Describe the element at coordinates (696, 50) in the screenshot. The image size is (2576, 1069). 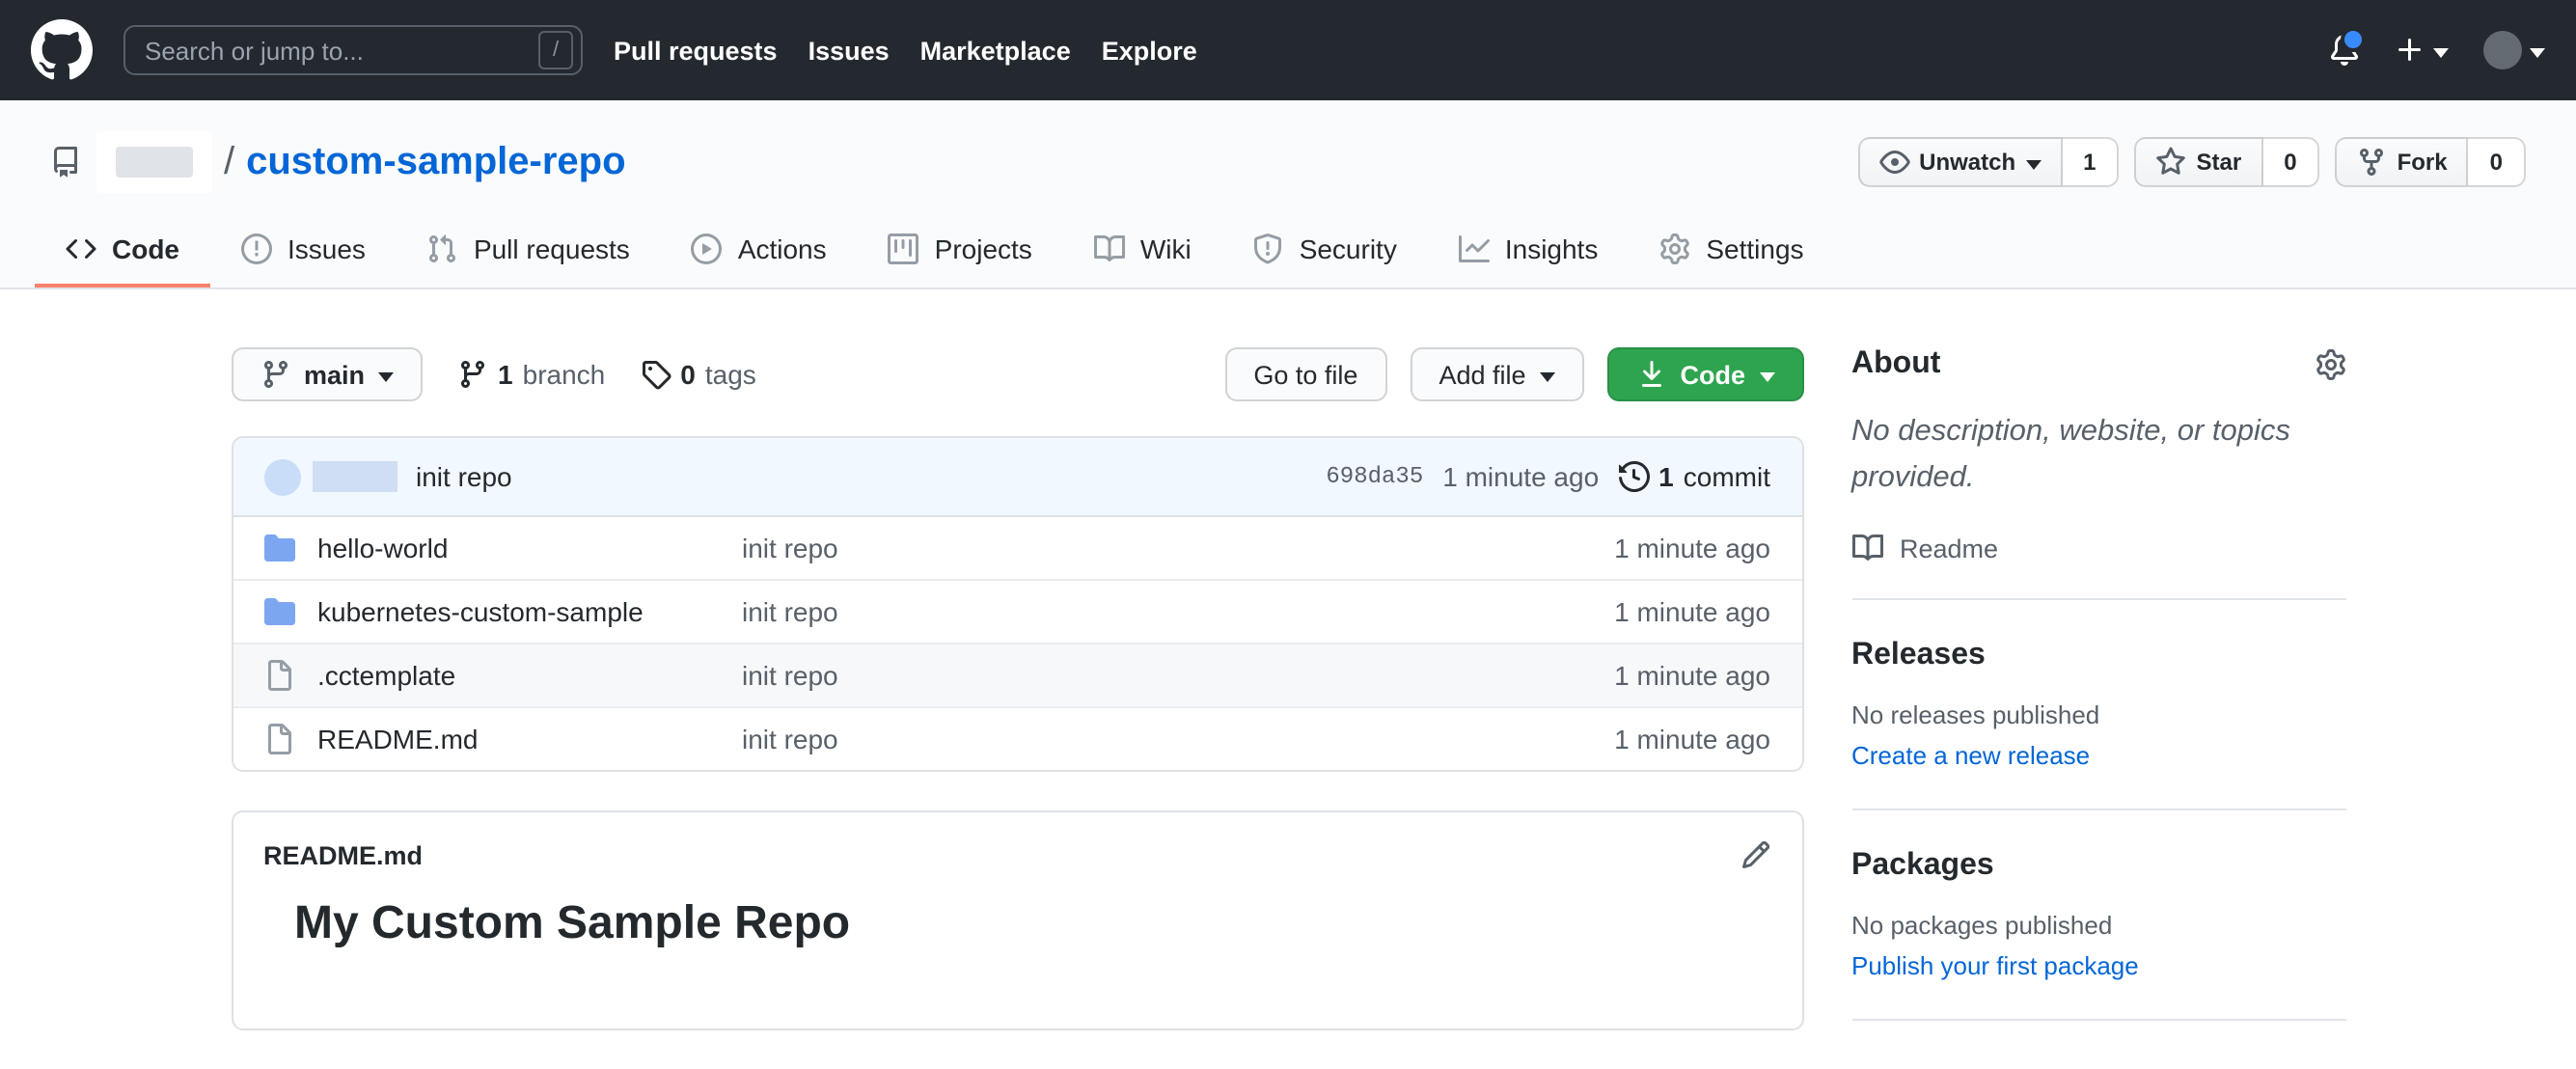
I see `nav-link-pull-requests: Pull requests` at that location.